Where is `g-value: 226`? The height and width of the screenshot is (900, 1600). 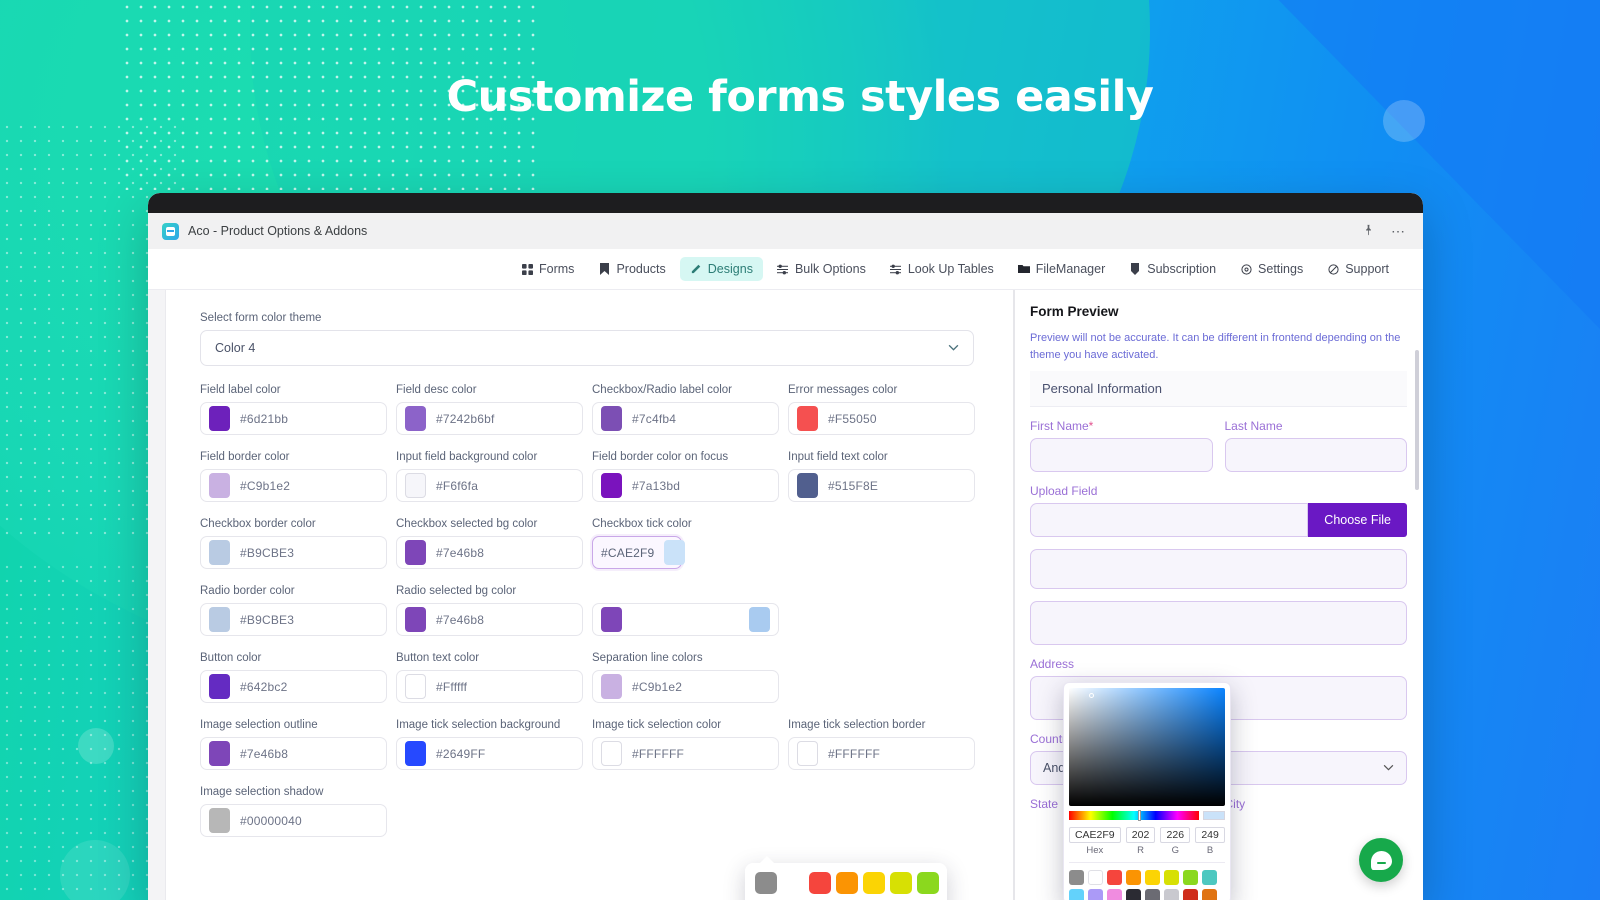
g-value: 226 is located at coordinates (1175, 835).